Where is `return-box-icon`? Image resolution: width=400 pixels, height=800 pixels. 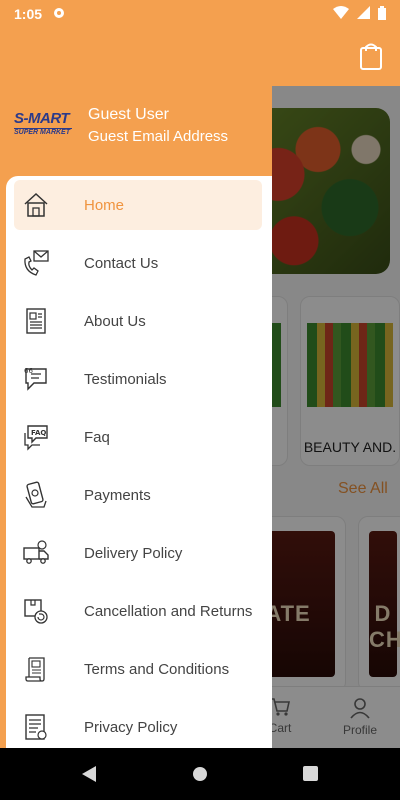
return-box-icon is located at coordinates (36, 611).